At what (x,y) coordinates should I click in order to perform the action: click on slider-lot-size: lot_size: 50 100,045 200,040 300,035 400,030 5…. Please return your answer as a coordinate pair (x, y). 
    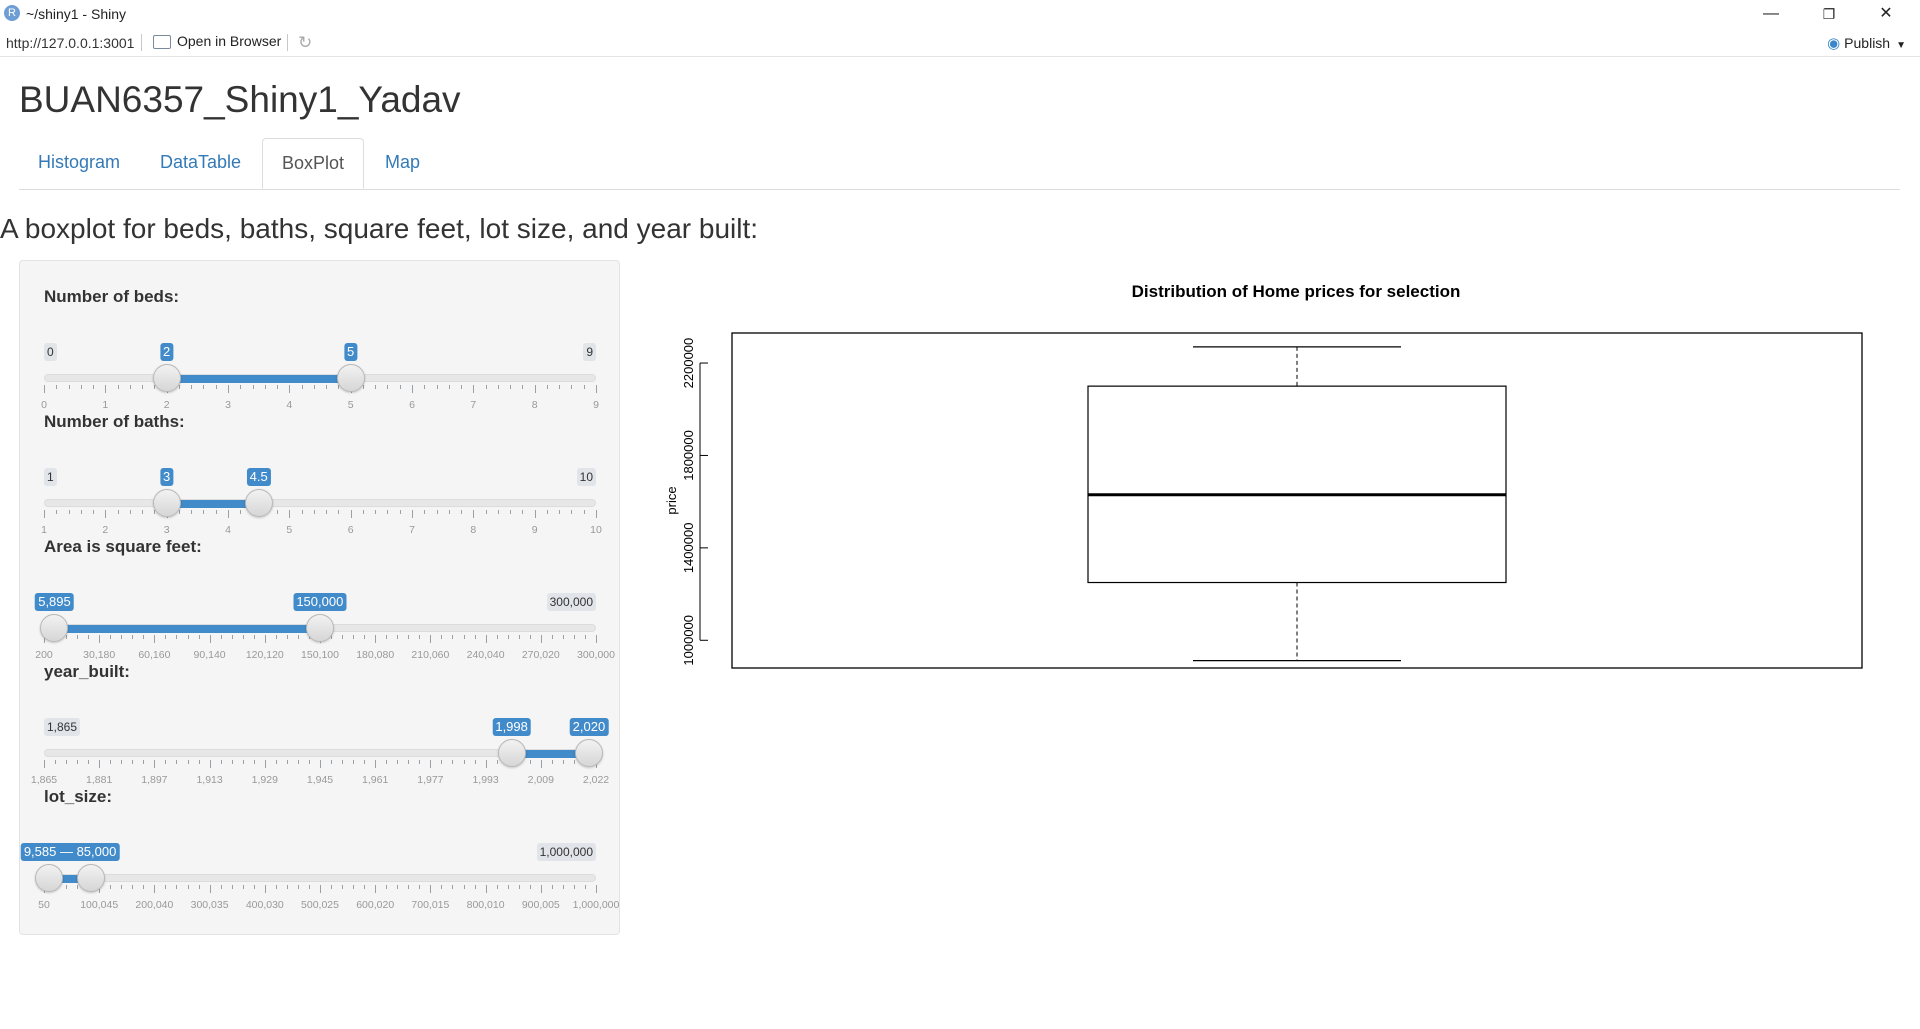
    Looking at the image, I should click on (319, 849).